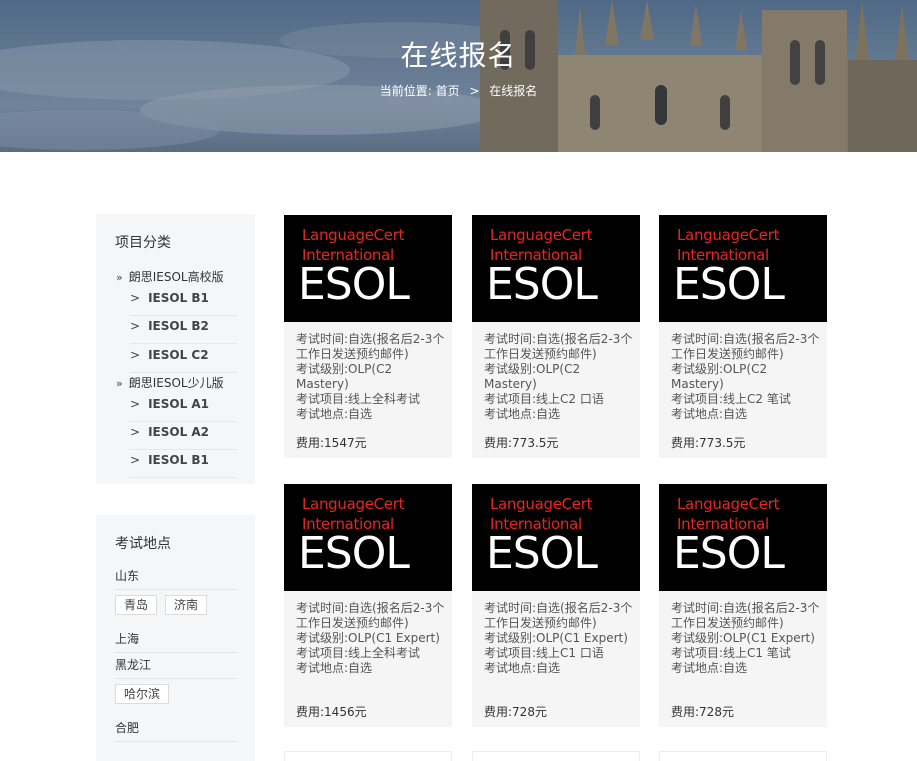 This screenshot has width=917, height=761. I want to click on category-group-iesol-university: » 朗思IESOL高校版, so click(170, 276).